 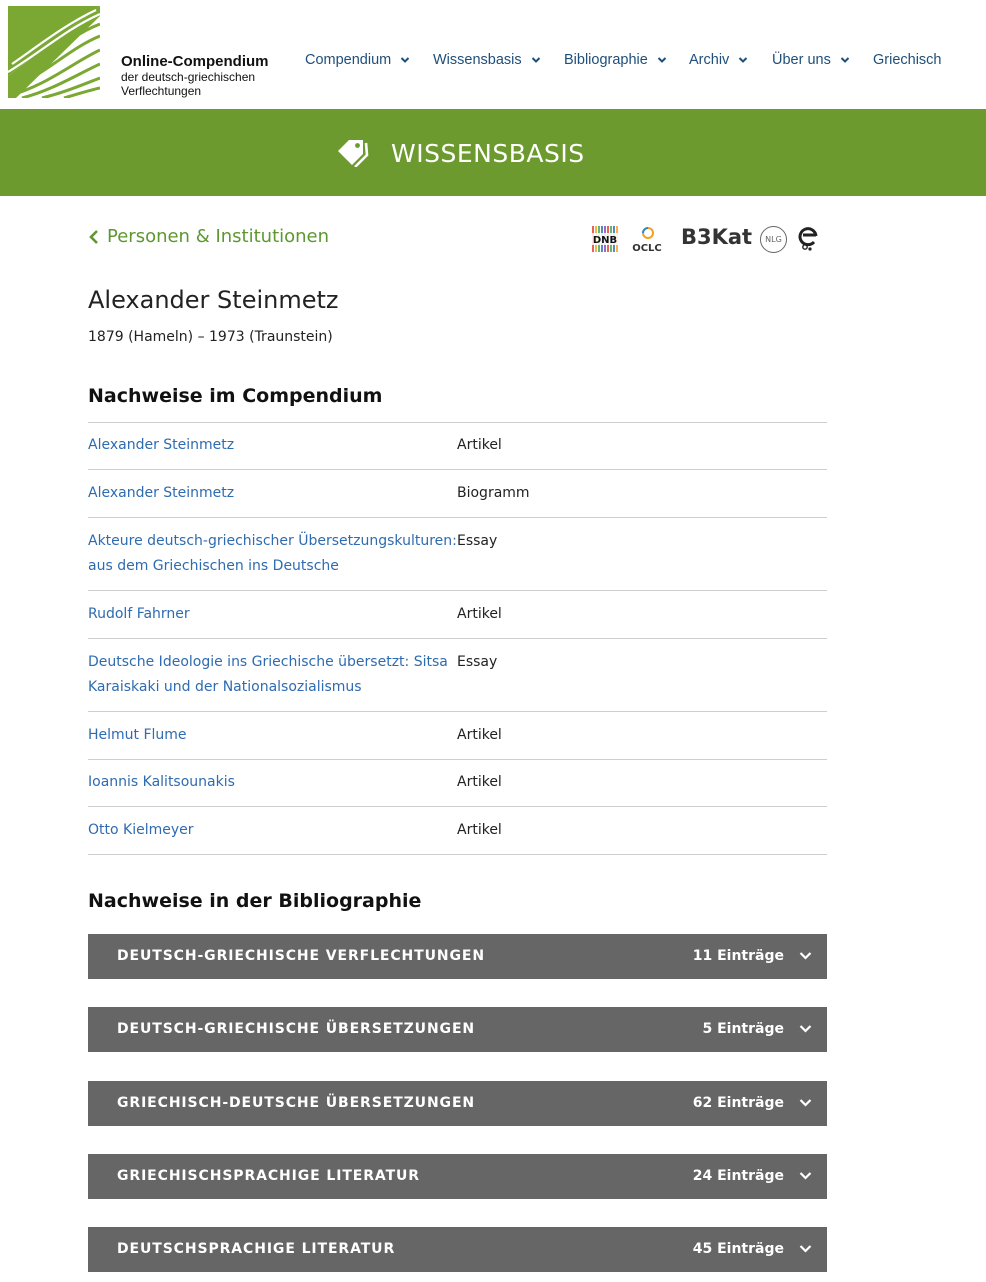 I want to click on nav-item-label: Compendium, so click(x=348, y=60).